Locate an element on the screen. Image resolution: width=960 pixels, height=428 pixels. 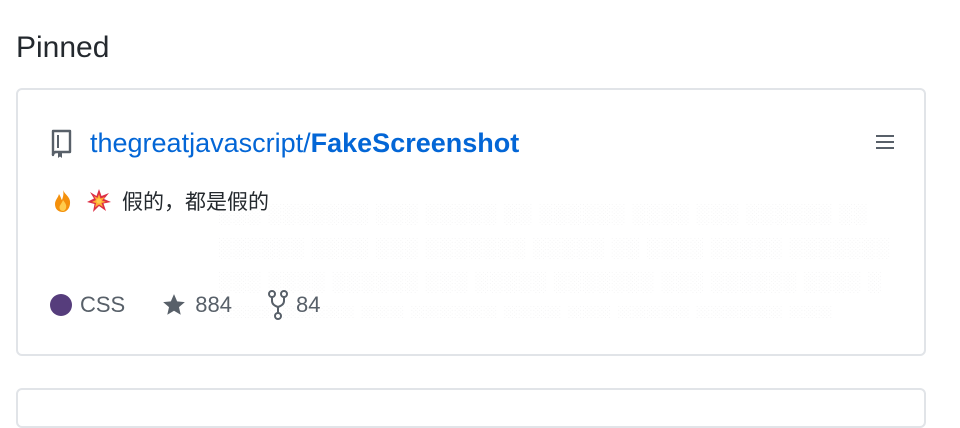
repo-language-label: CSS is located at coordinates (103, 304).